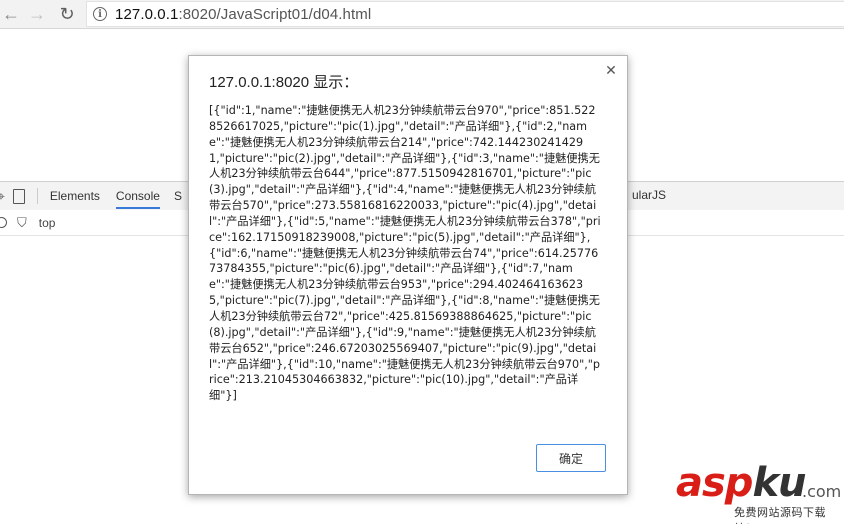 Image resolution: width=844 pixels, height=524 pixels. I want to click on watermark-brand: aspku, so click(741, 483).